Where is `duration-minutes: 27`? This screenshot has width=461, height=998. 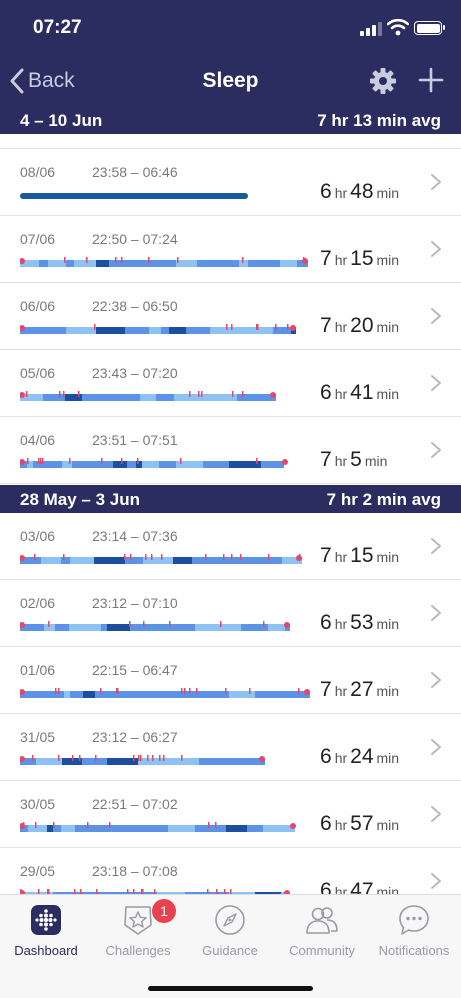 duration-minutes: 27 is located at coordinates (362, 689).